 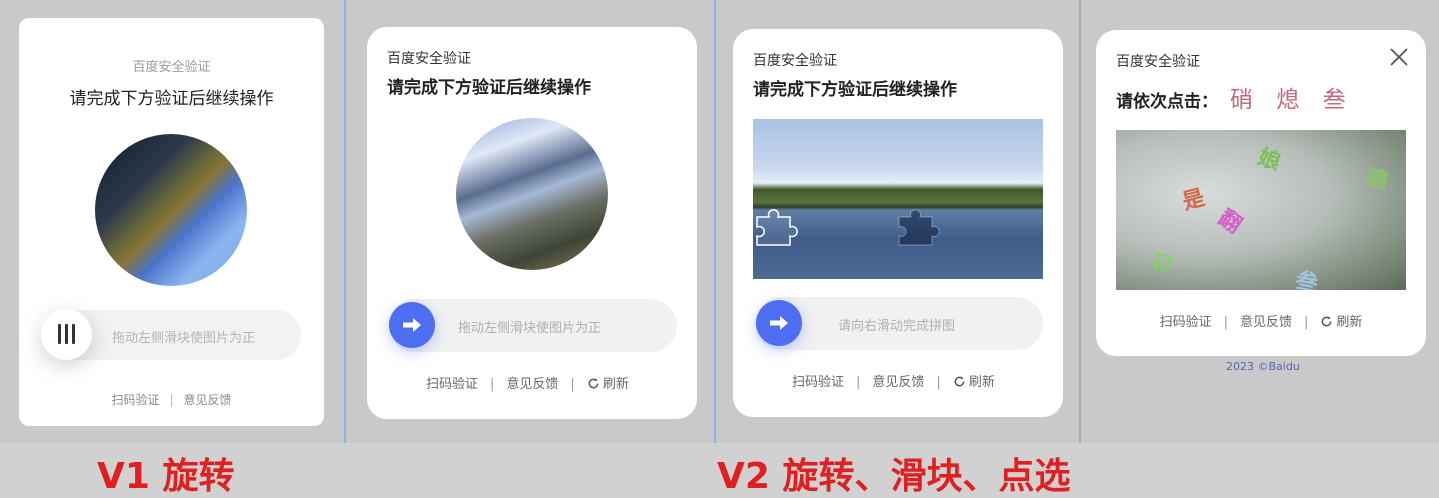 What do you see at coordinates (897, 326) in the screenshot?
I see `slider-hint: 请向右滑动完成拼图` at bounding box center [897, 326].